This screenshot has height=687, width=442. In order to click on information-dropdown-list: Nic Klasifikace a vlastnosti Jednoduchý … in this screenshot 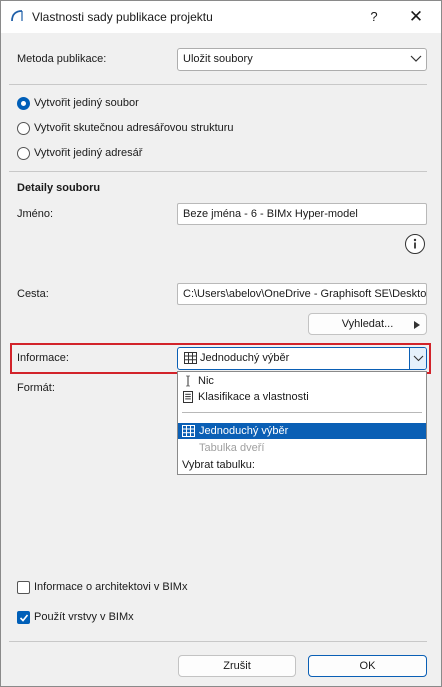, I will do `click(302, 423)`.